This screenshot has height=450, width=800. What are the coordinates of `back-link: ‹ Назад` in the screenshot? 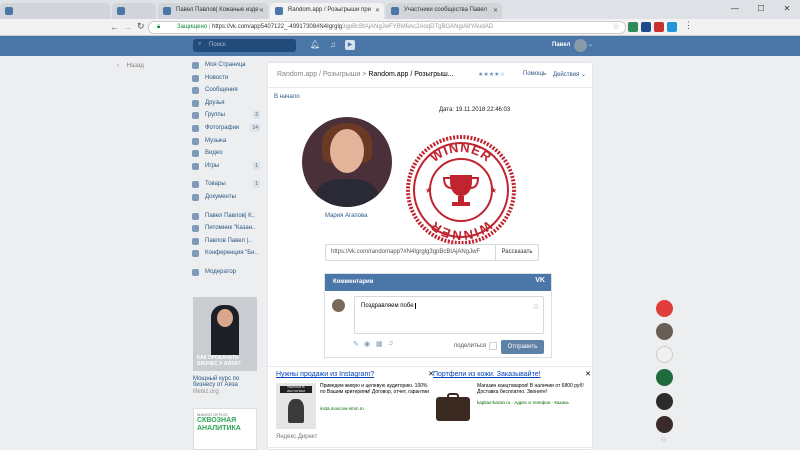 It's located at (130, 66).